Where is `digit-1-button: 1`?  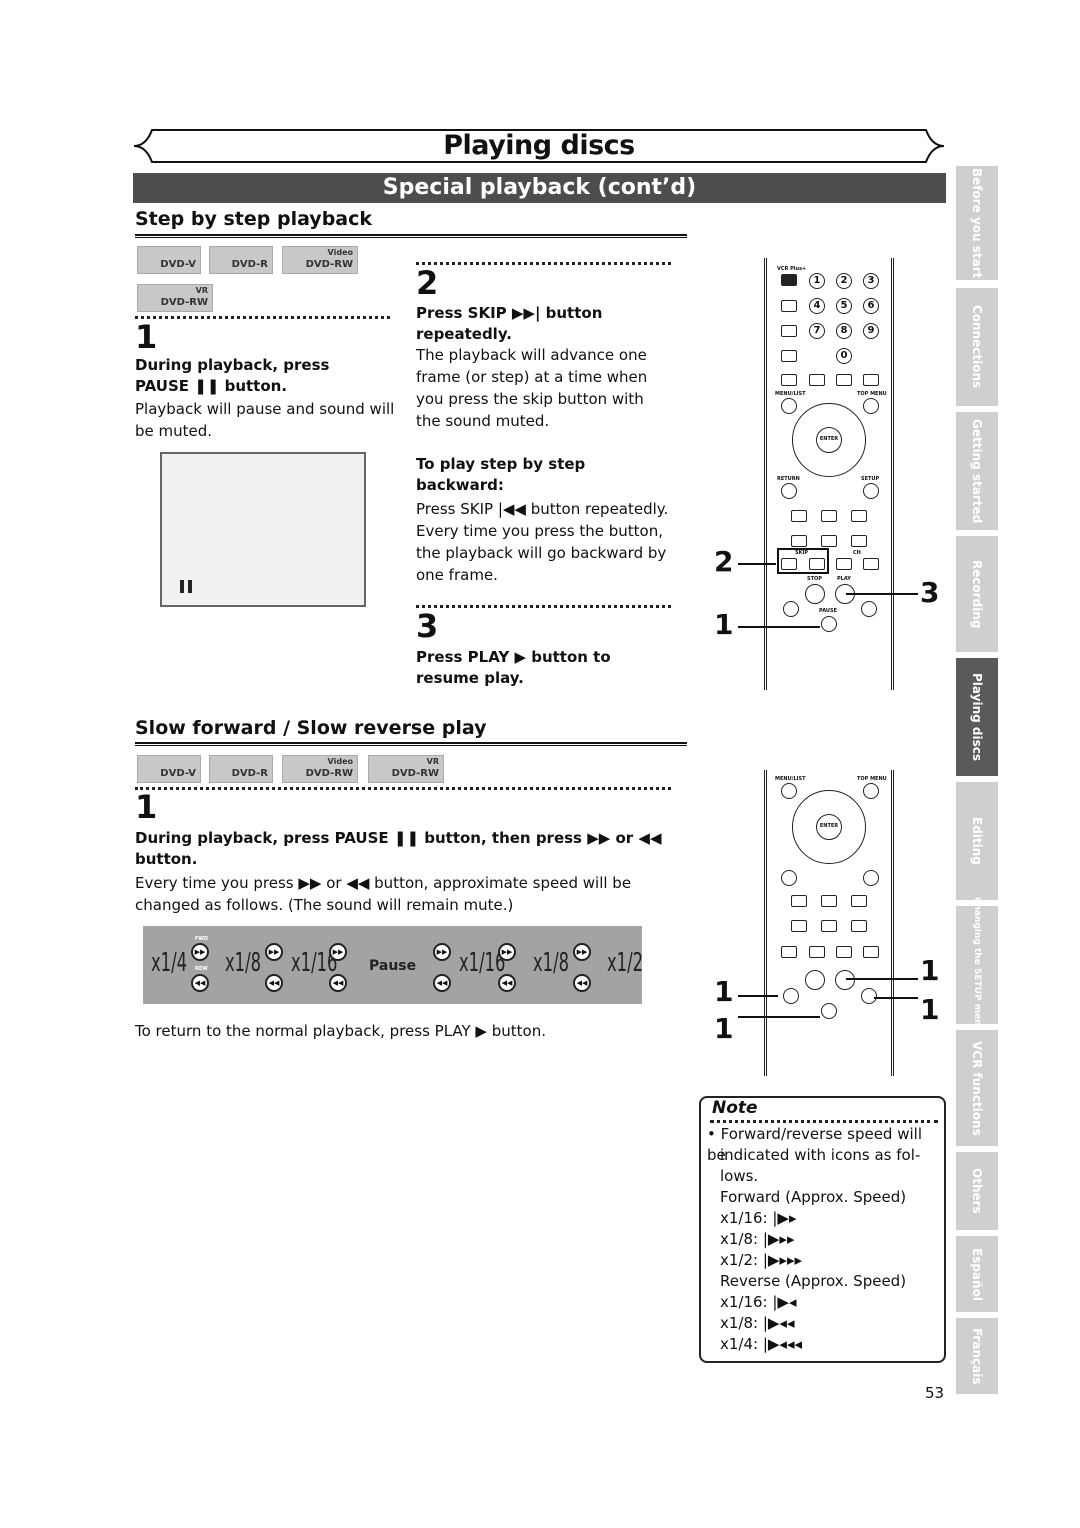
digit-1-button: 1 is located at coordinates (817, 281).